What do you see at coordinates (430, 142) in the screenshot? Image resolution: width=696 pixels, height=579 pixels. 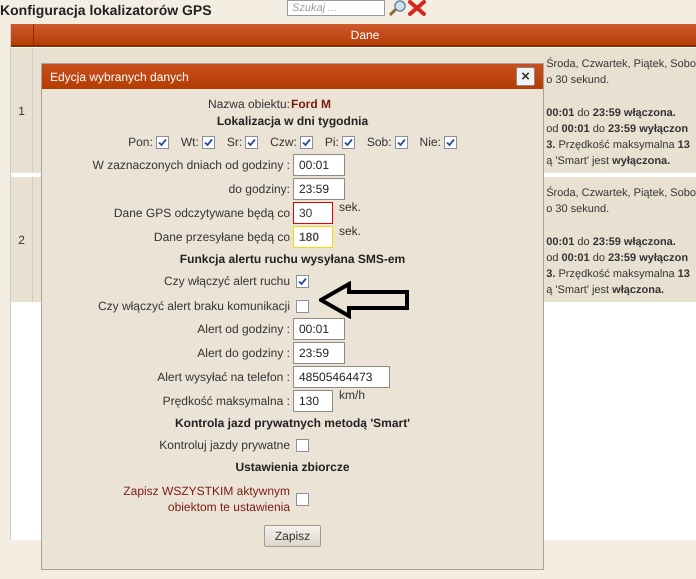 I see `day-label: Nie:` at bounding box center [430, 142].